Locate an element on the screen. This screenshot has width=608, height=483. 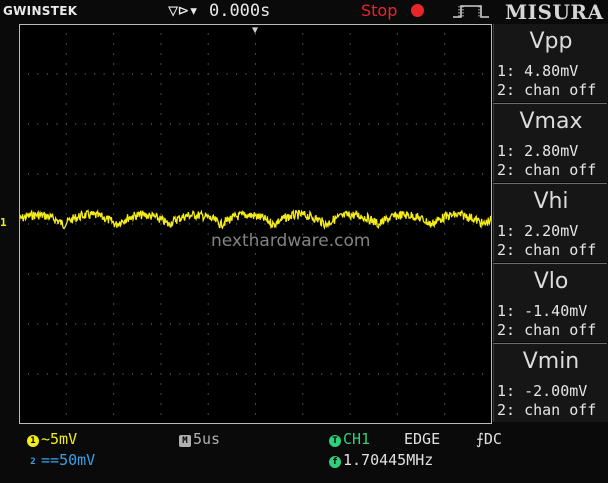
ch2-scale-readout: 2 ==50mV is located at coordinates (61, 460).